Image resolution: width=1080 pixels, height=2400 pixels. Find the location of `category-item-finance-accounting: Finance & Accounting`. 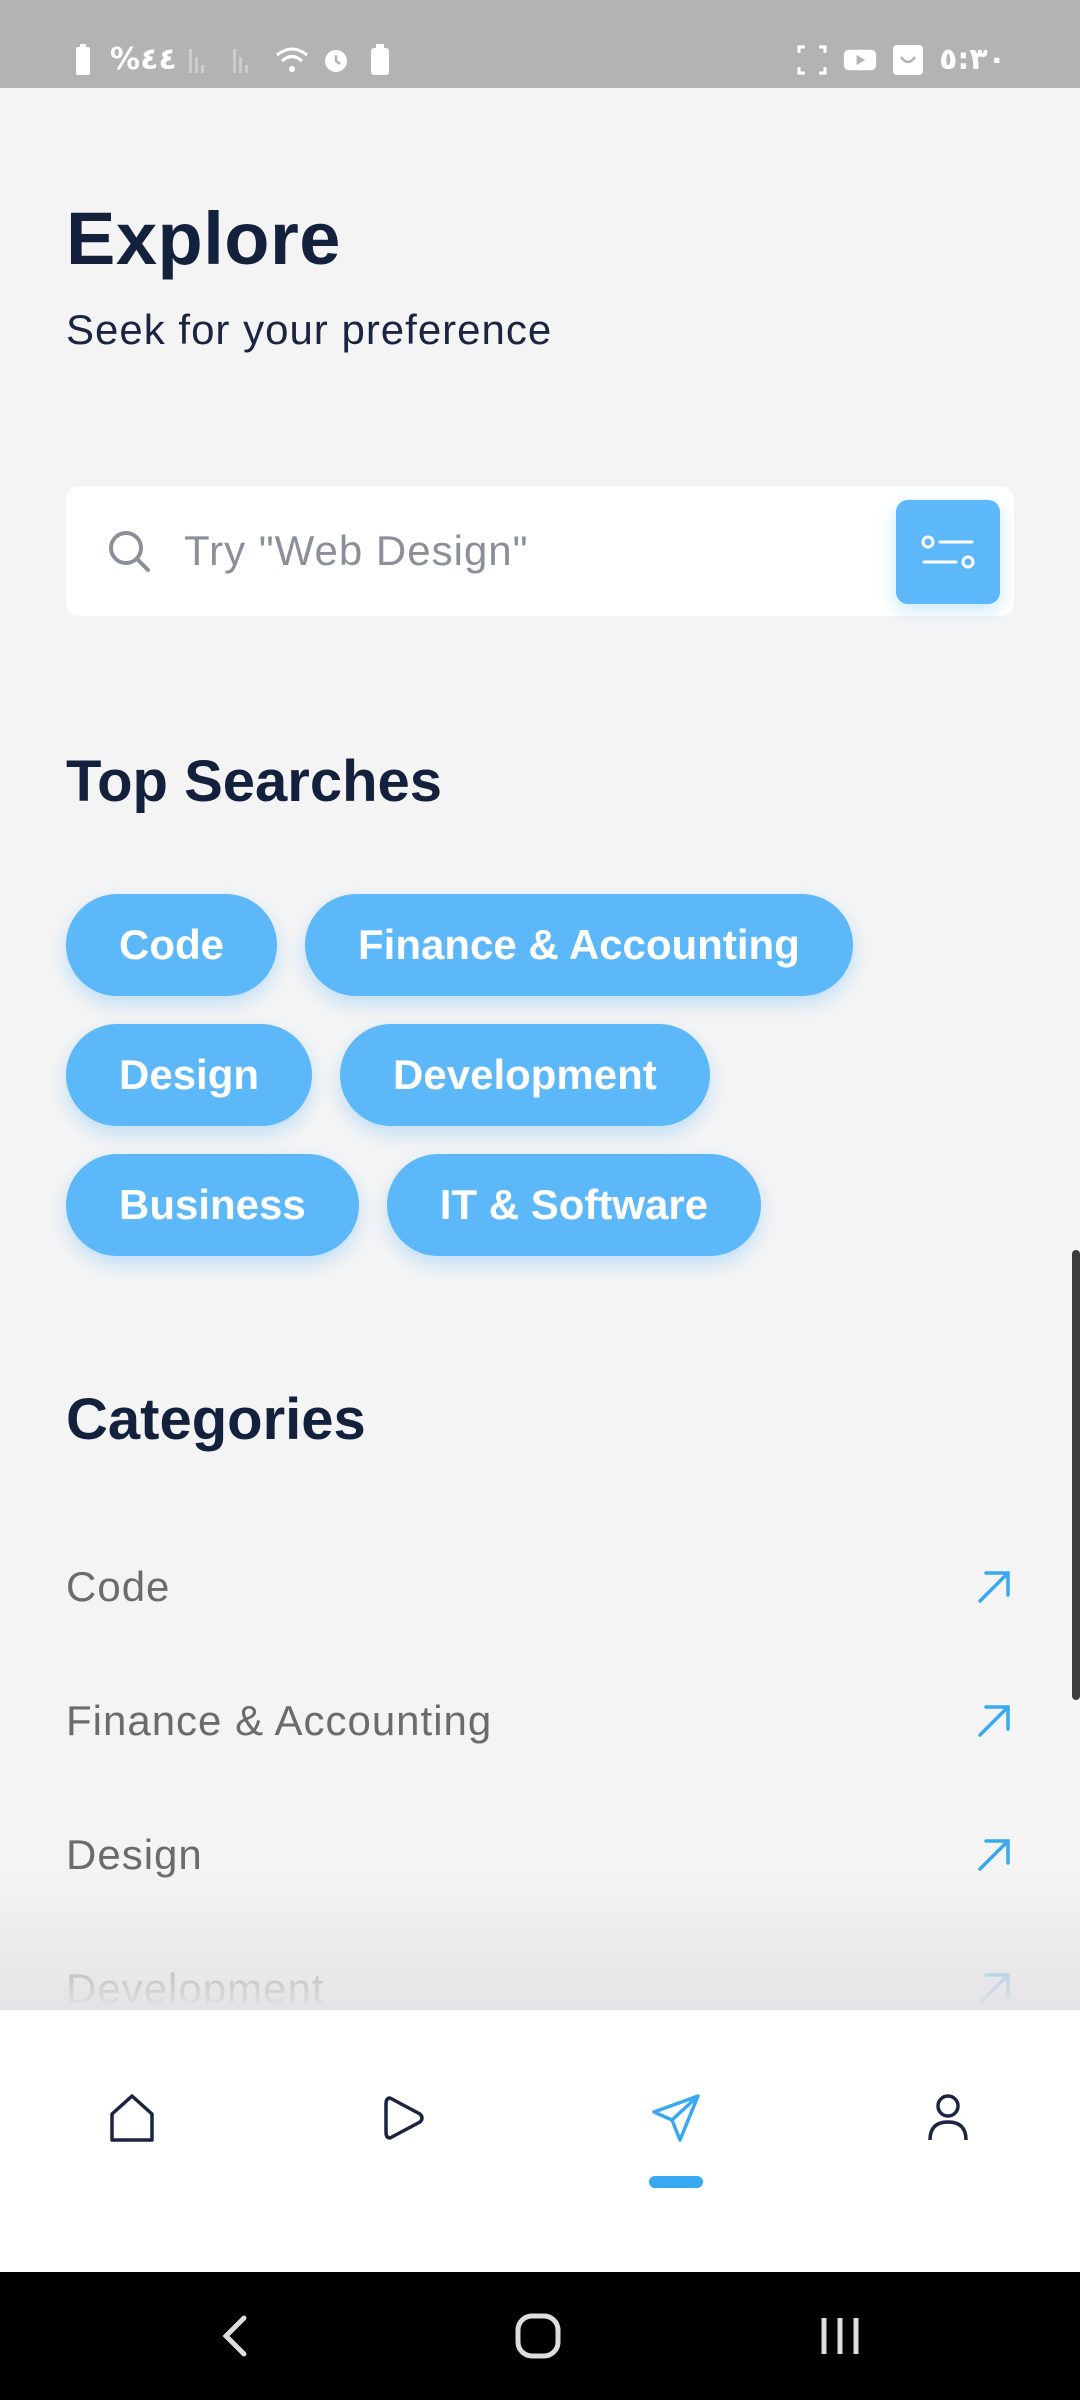

category-item-finance-accounting: Finance & Accounting is located at coordinates (540, 1721).